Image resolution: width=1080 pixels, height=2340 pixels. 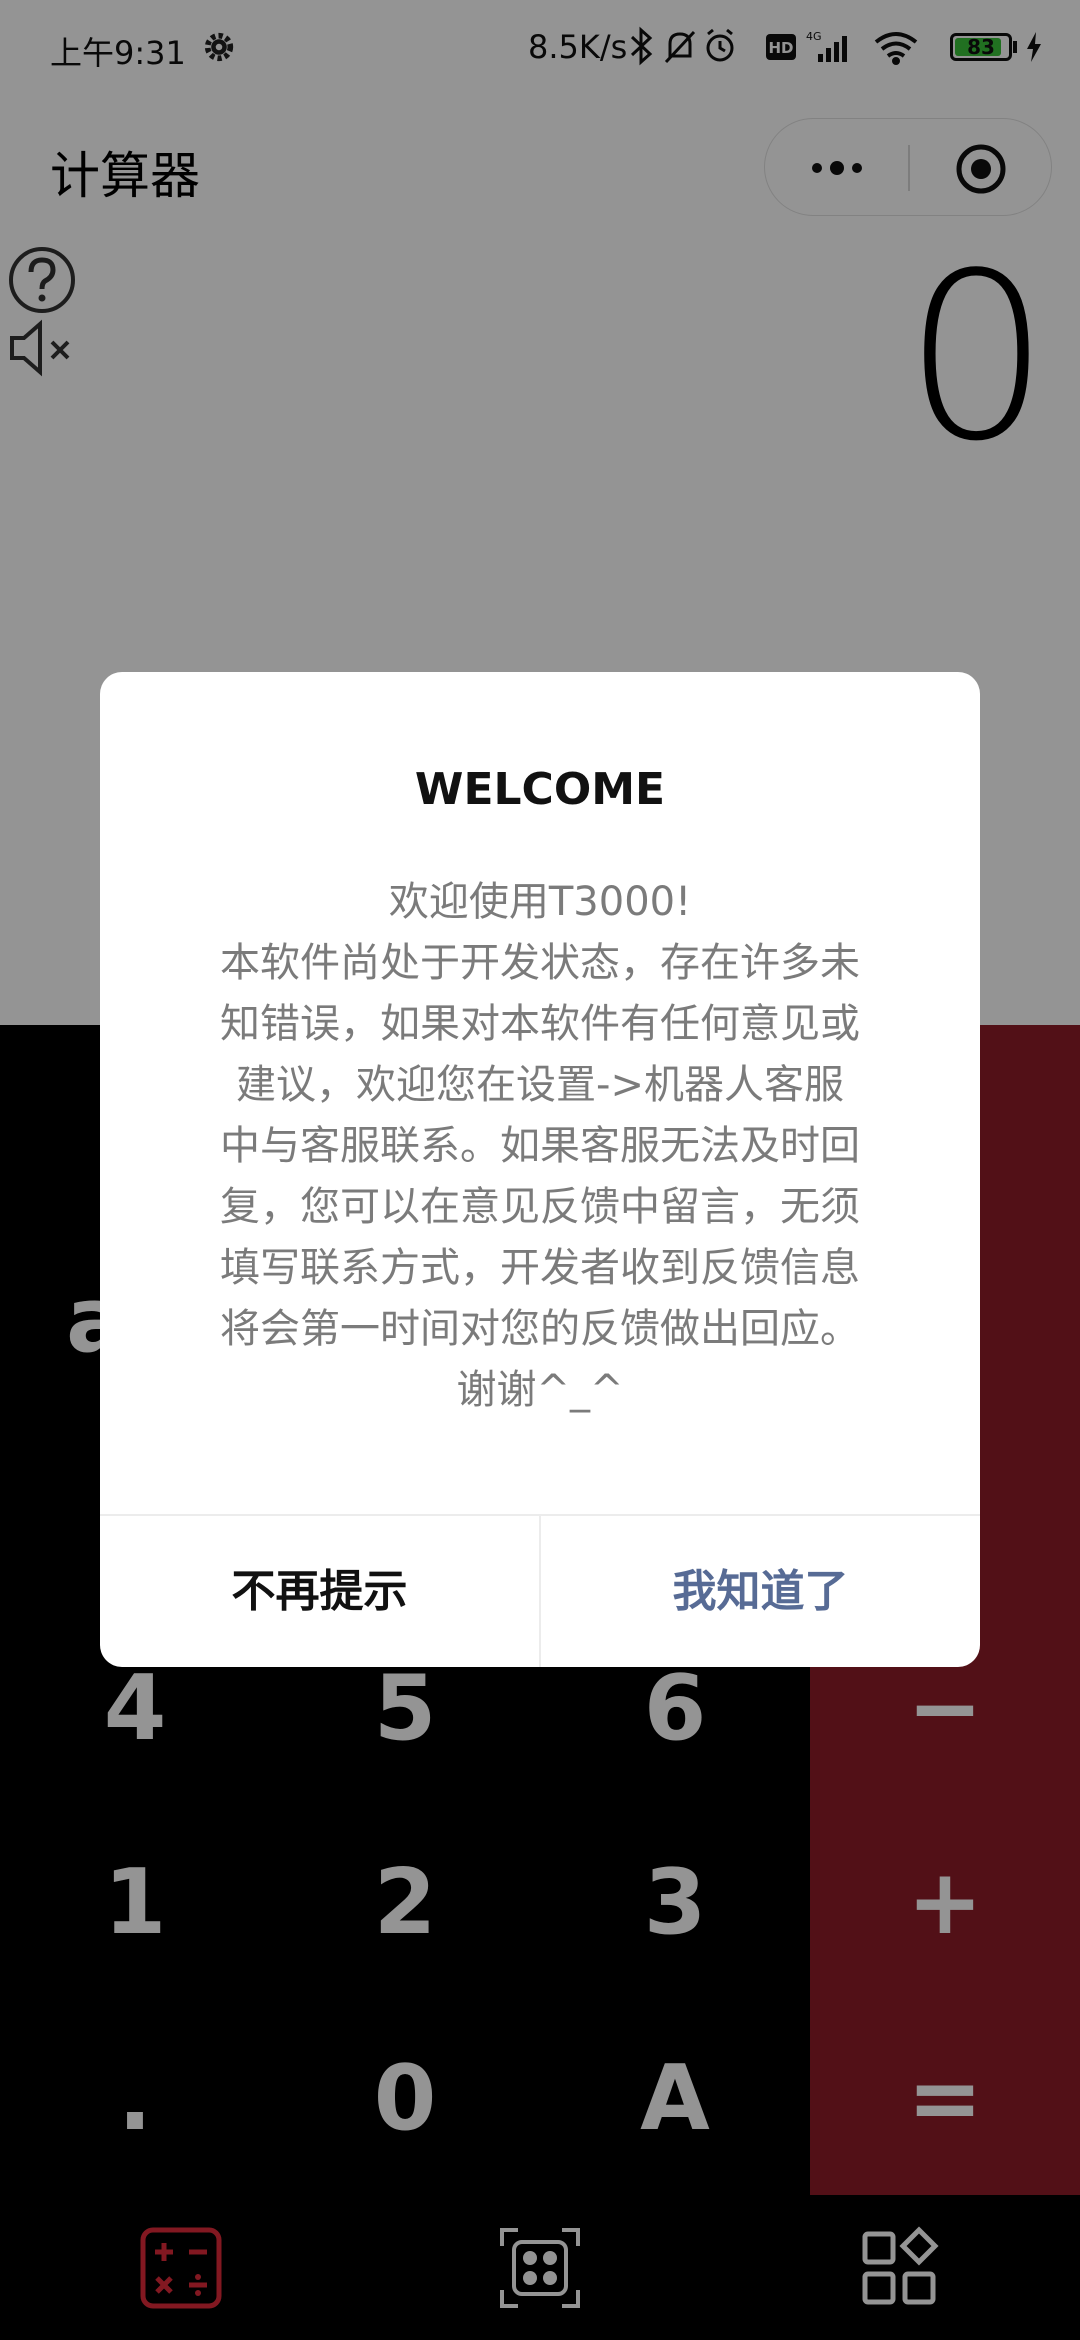 What do you see at coordinates (760, 1591) in the screenshot?
I see `got-it-button: 我知道了` at bounding box center [760, 1591].